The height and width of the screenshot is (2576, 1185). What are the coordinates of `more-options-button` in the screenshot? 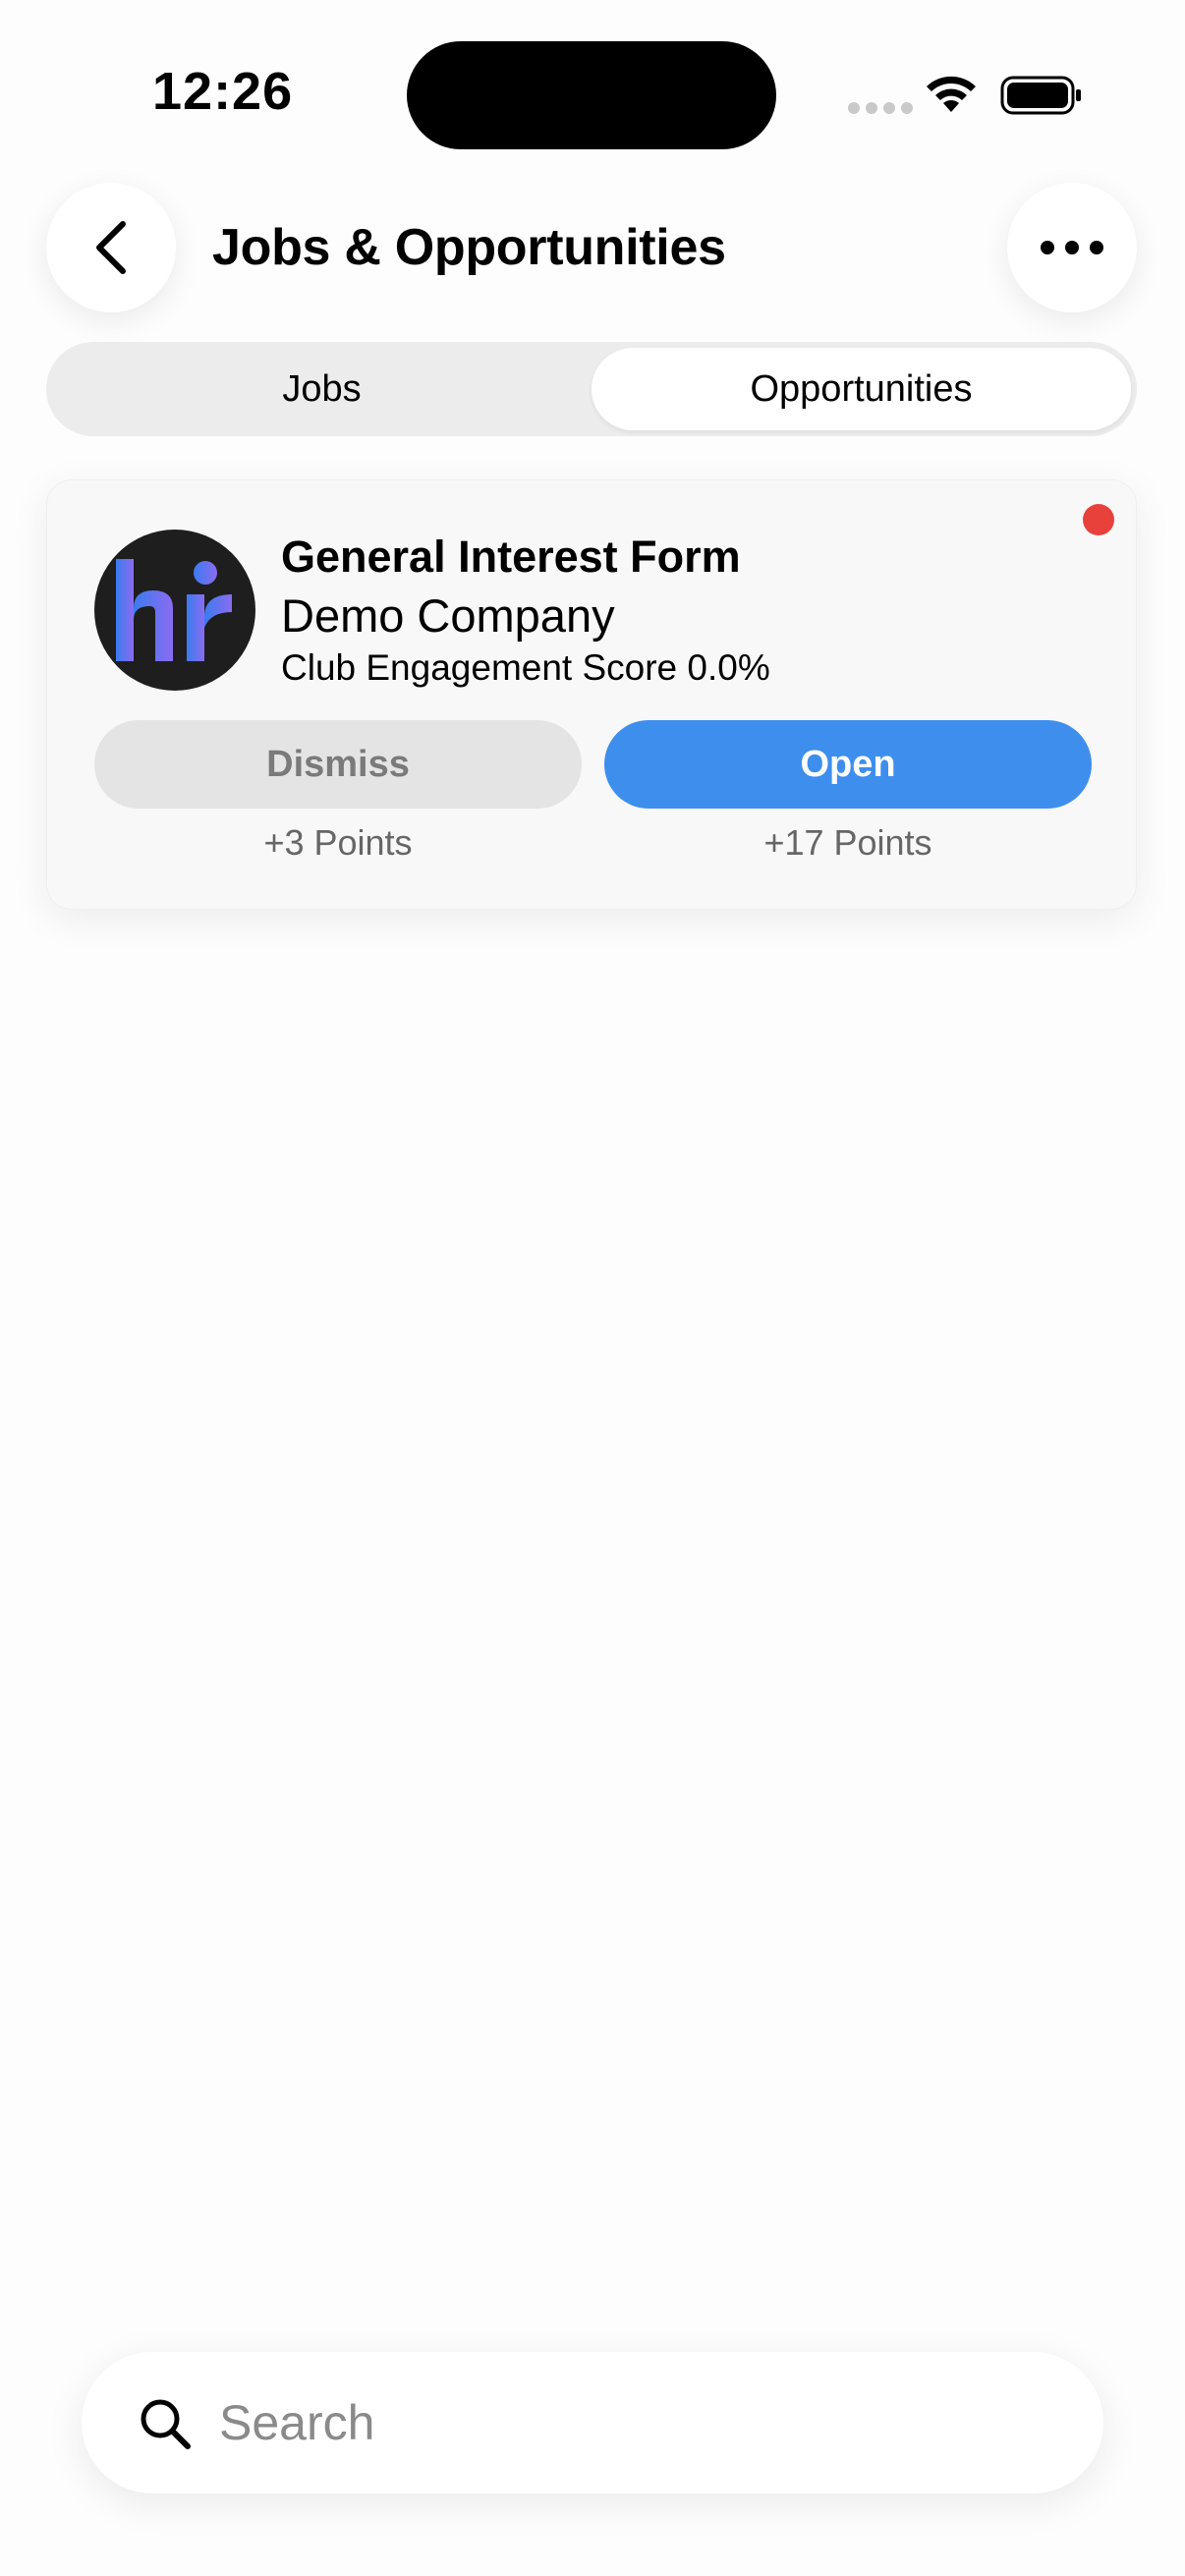 It's located at (1072, 247).